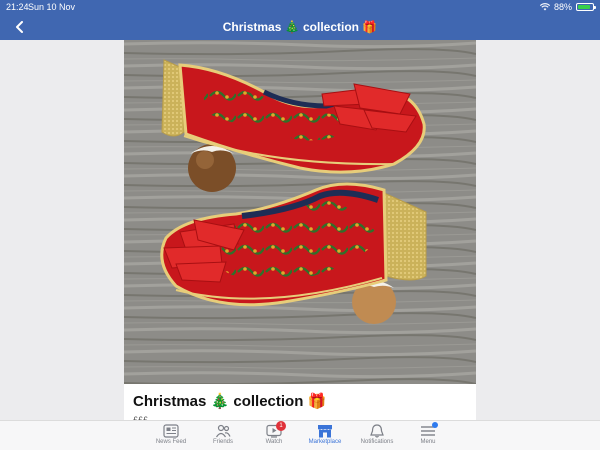  Describe the element at coordinates (428, 433) in the screenshot. I see `tab-menu: Menu` at that location.